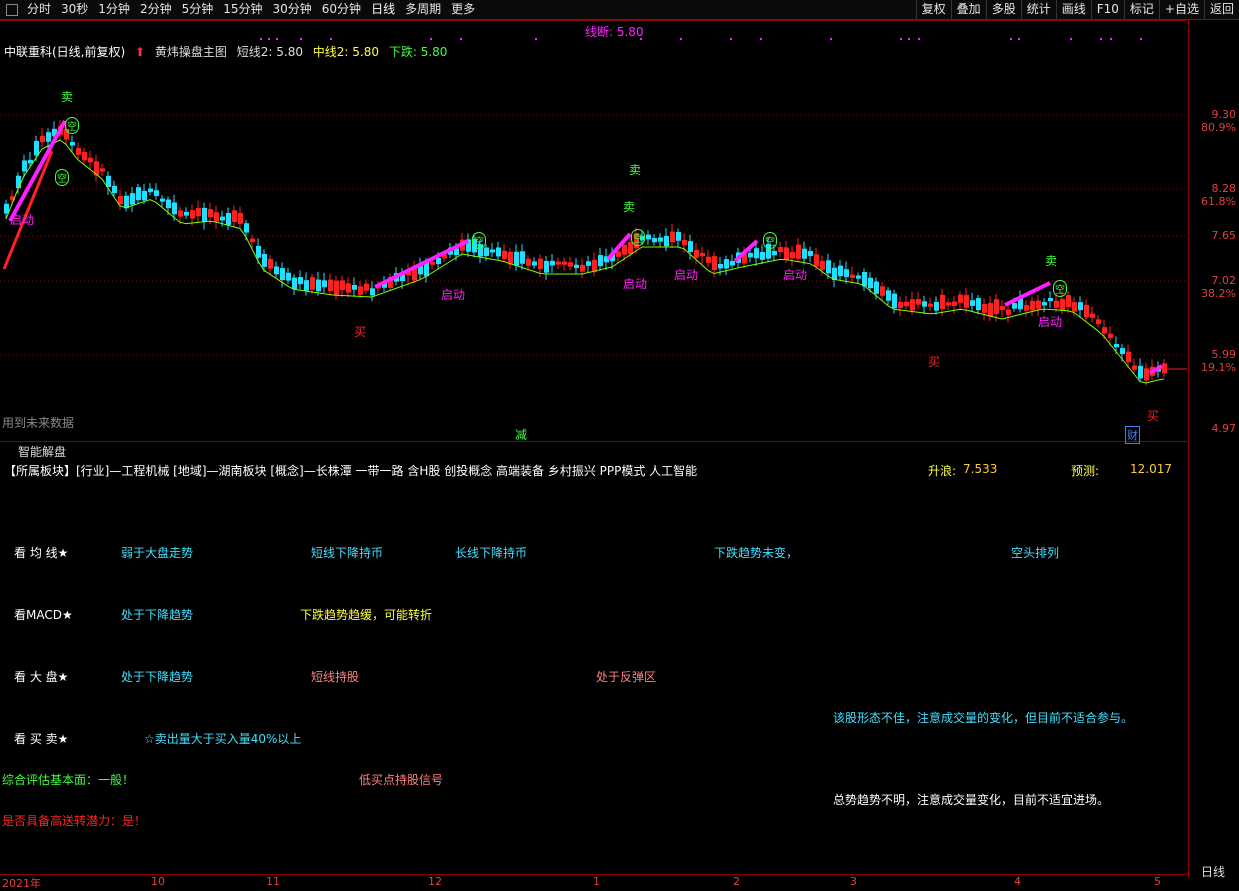  I want to click on macd-row-c2: 下跌趋势趋缓，可能转折, so click(366, 615).